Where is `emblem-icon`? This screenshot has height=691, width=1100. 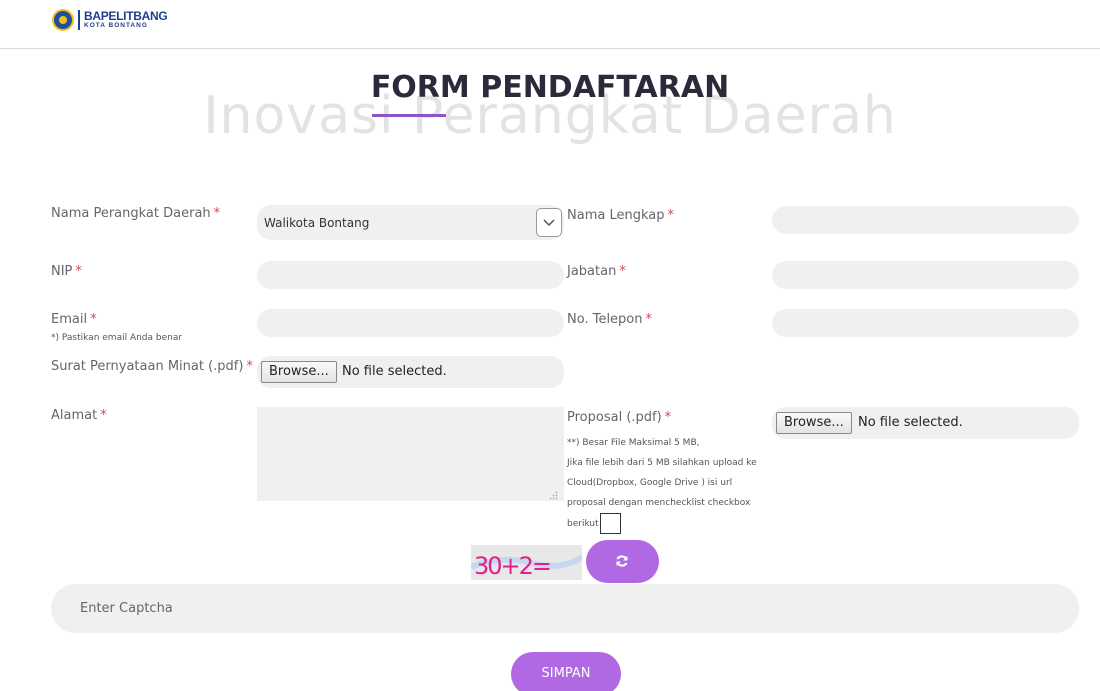 emblem-icon is located at coordinates (63, 20).